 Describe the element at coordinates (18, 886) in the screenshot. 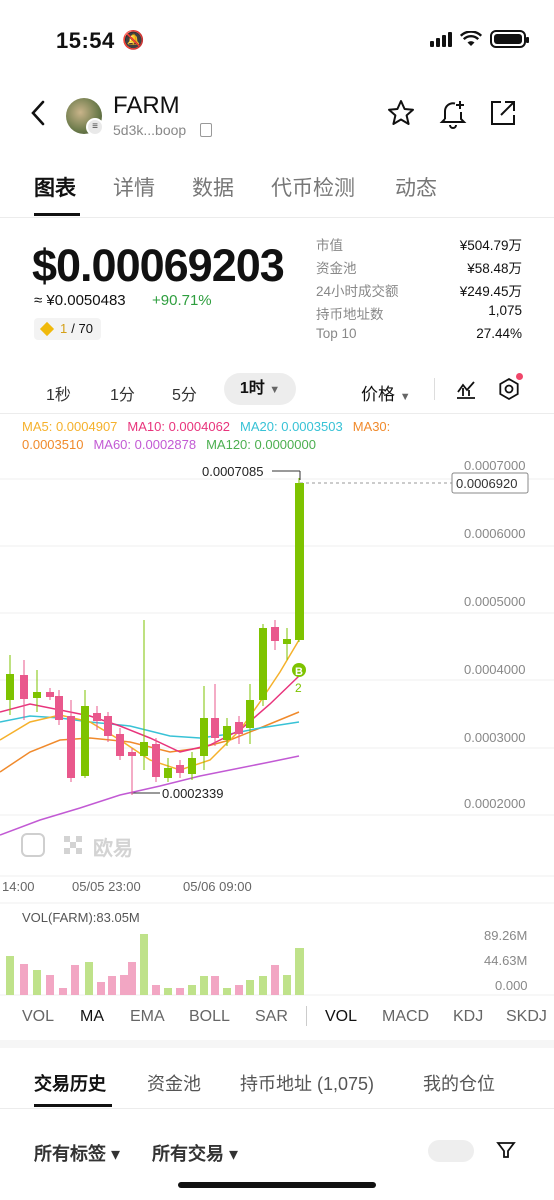

I see `x-label: 14:00` at that location.